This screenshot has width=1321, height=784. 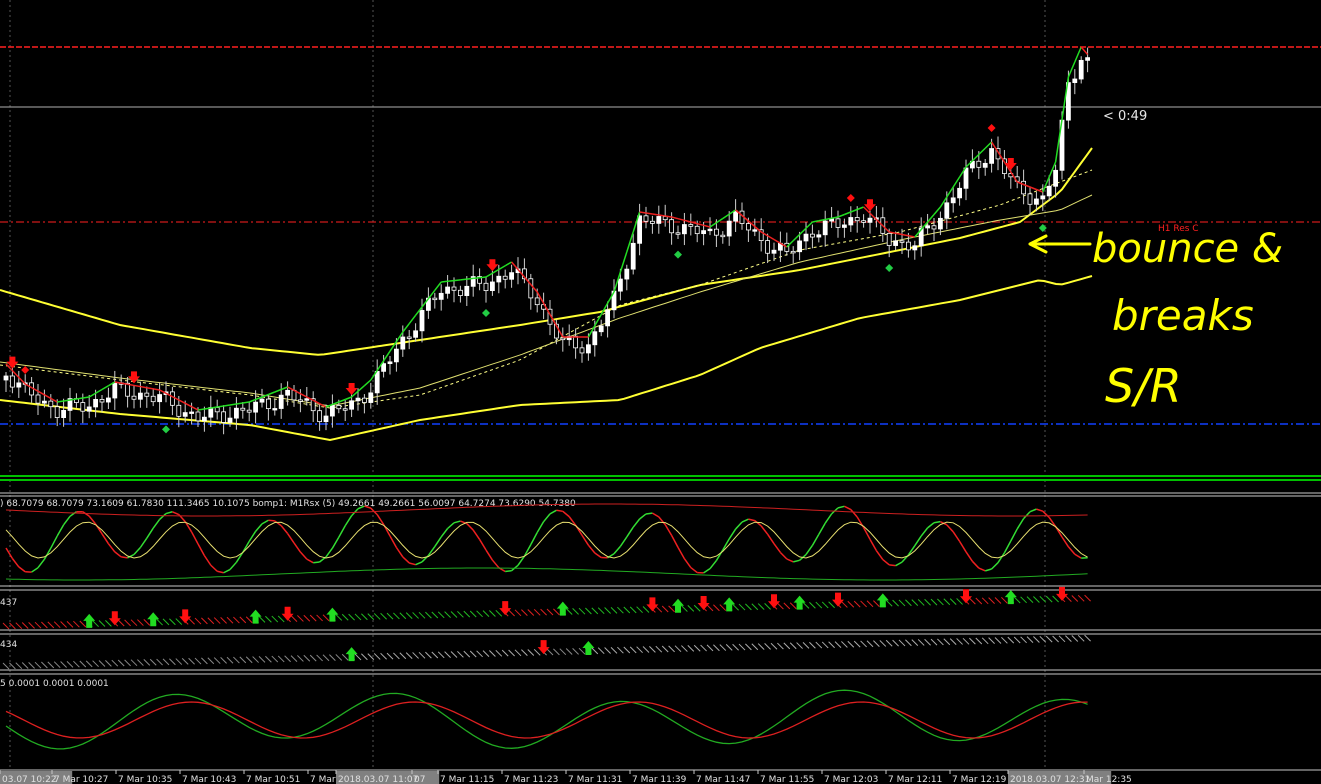 I want to click on time-tick-label: 7 Mar 11:15, so click(x=467, y=779).